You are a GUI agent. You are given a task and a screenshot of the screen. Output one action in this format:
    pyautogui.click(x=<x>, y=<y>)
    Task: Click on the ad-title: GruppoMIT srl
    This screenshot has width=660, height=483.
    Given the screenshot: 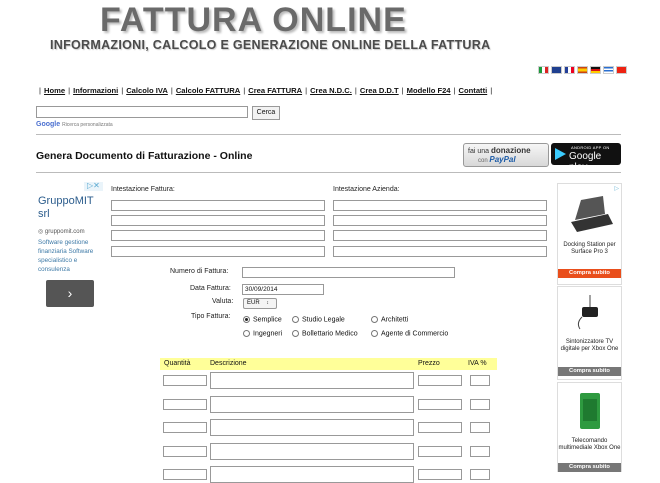 What is the action you would take?
    pyautogui.click(x=68, y=208)
    